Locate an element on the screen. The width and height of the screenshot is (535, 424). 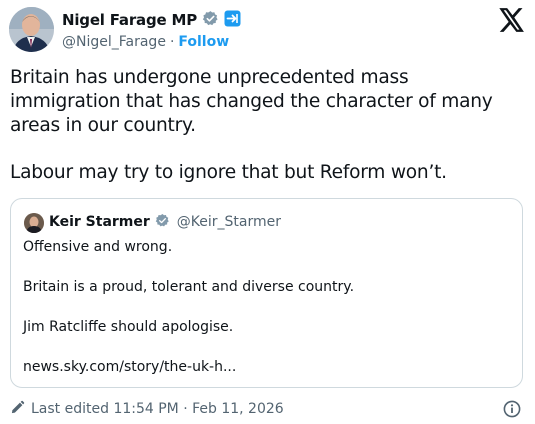
pencil-icon is located at coordinates (17, 409).